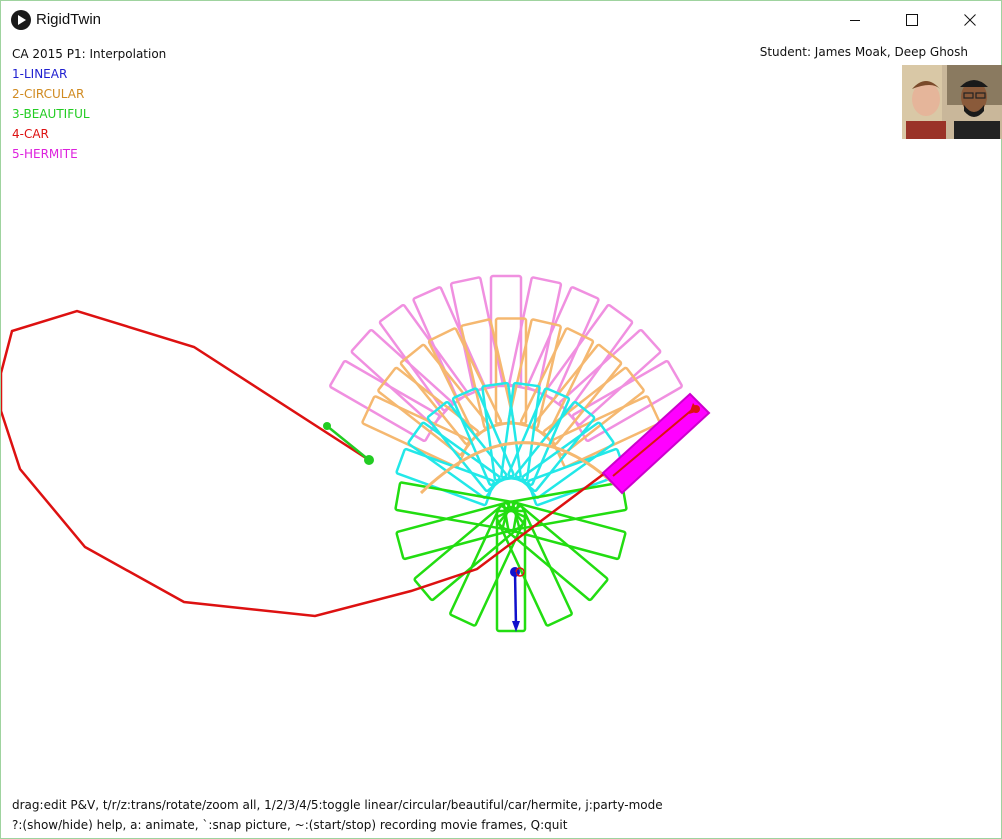 The image size is (1002, 839). Describe the element at coordinates (515, 599) in the screenshot. I see `linear-vector` at that location.